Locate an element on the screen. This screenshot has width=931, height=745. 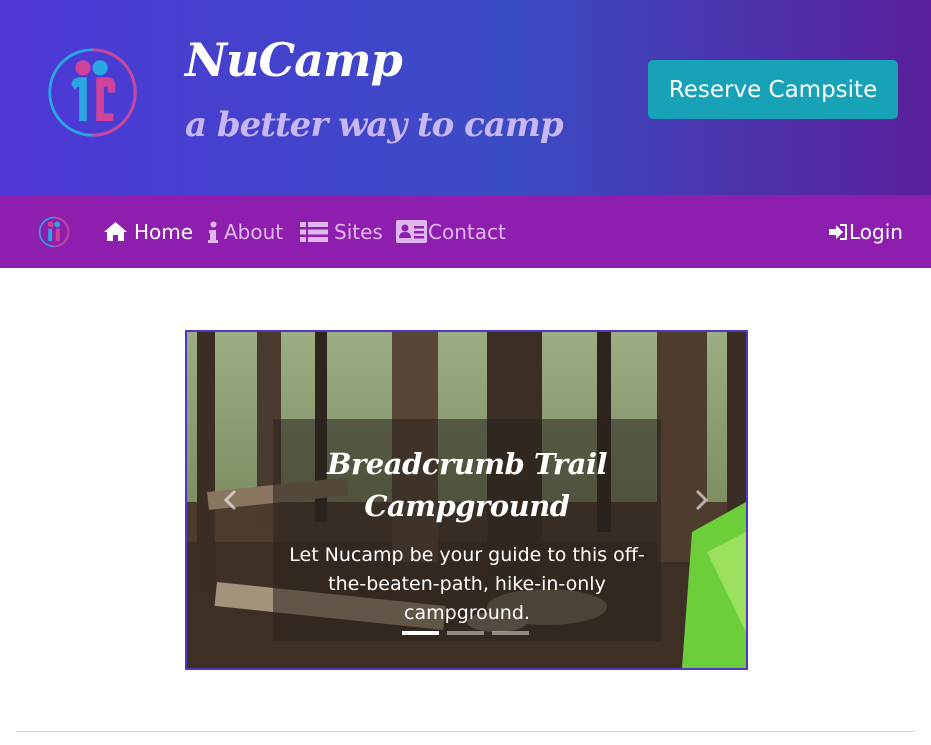
home-icon is located at coordinates (115, 231).